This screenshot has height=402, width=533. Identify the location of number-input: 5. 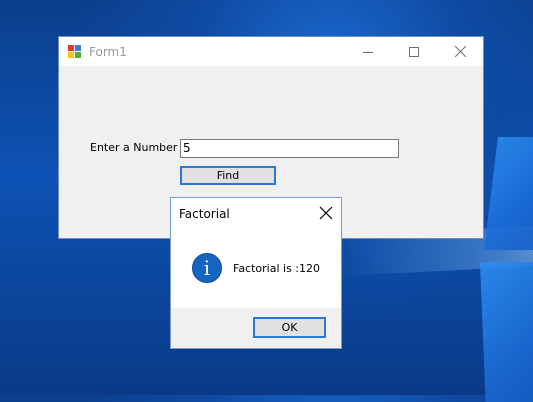
(289, 148).